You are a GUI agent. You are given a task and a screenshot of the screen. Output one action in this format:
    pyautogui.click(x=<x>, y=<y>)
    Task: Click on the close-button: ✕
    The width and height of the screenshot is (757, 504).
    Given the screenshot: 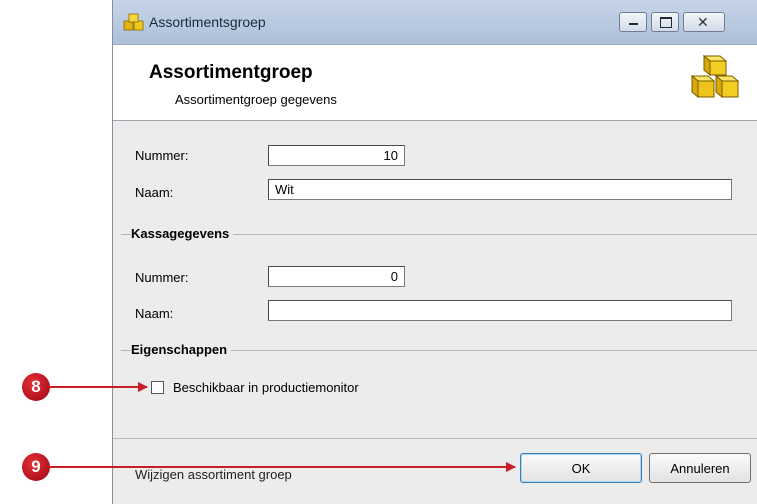 What is the action you would take?
    pyautogui.click(x=704, y=22)
    